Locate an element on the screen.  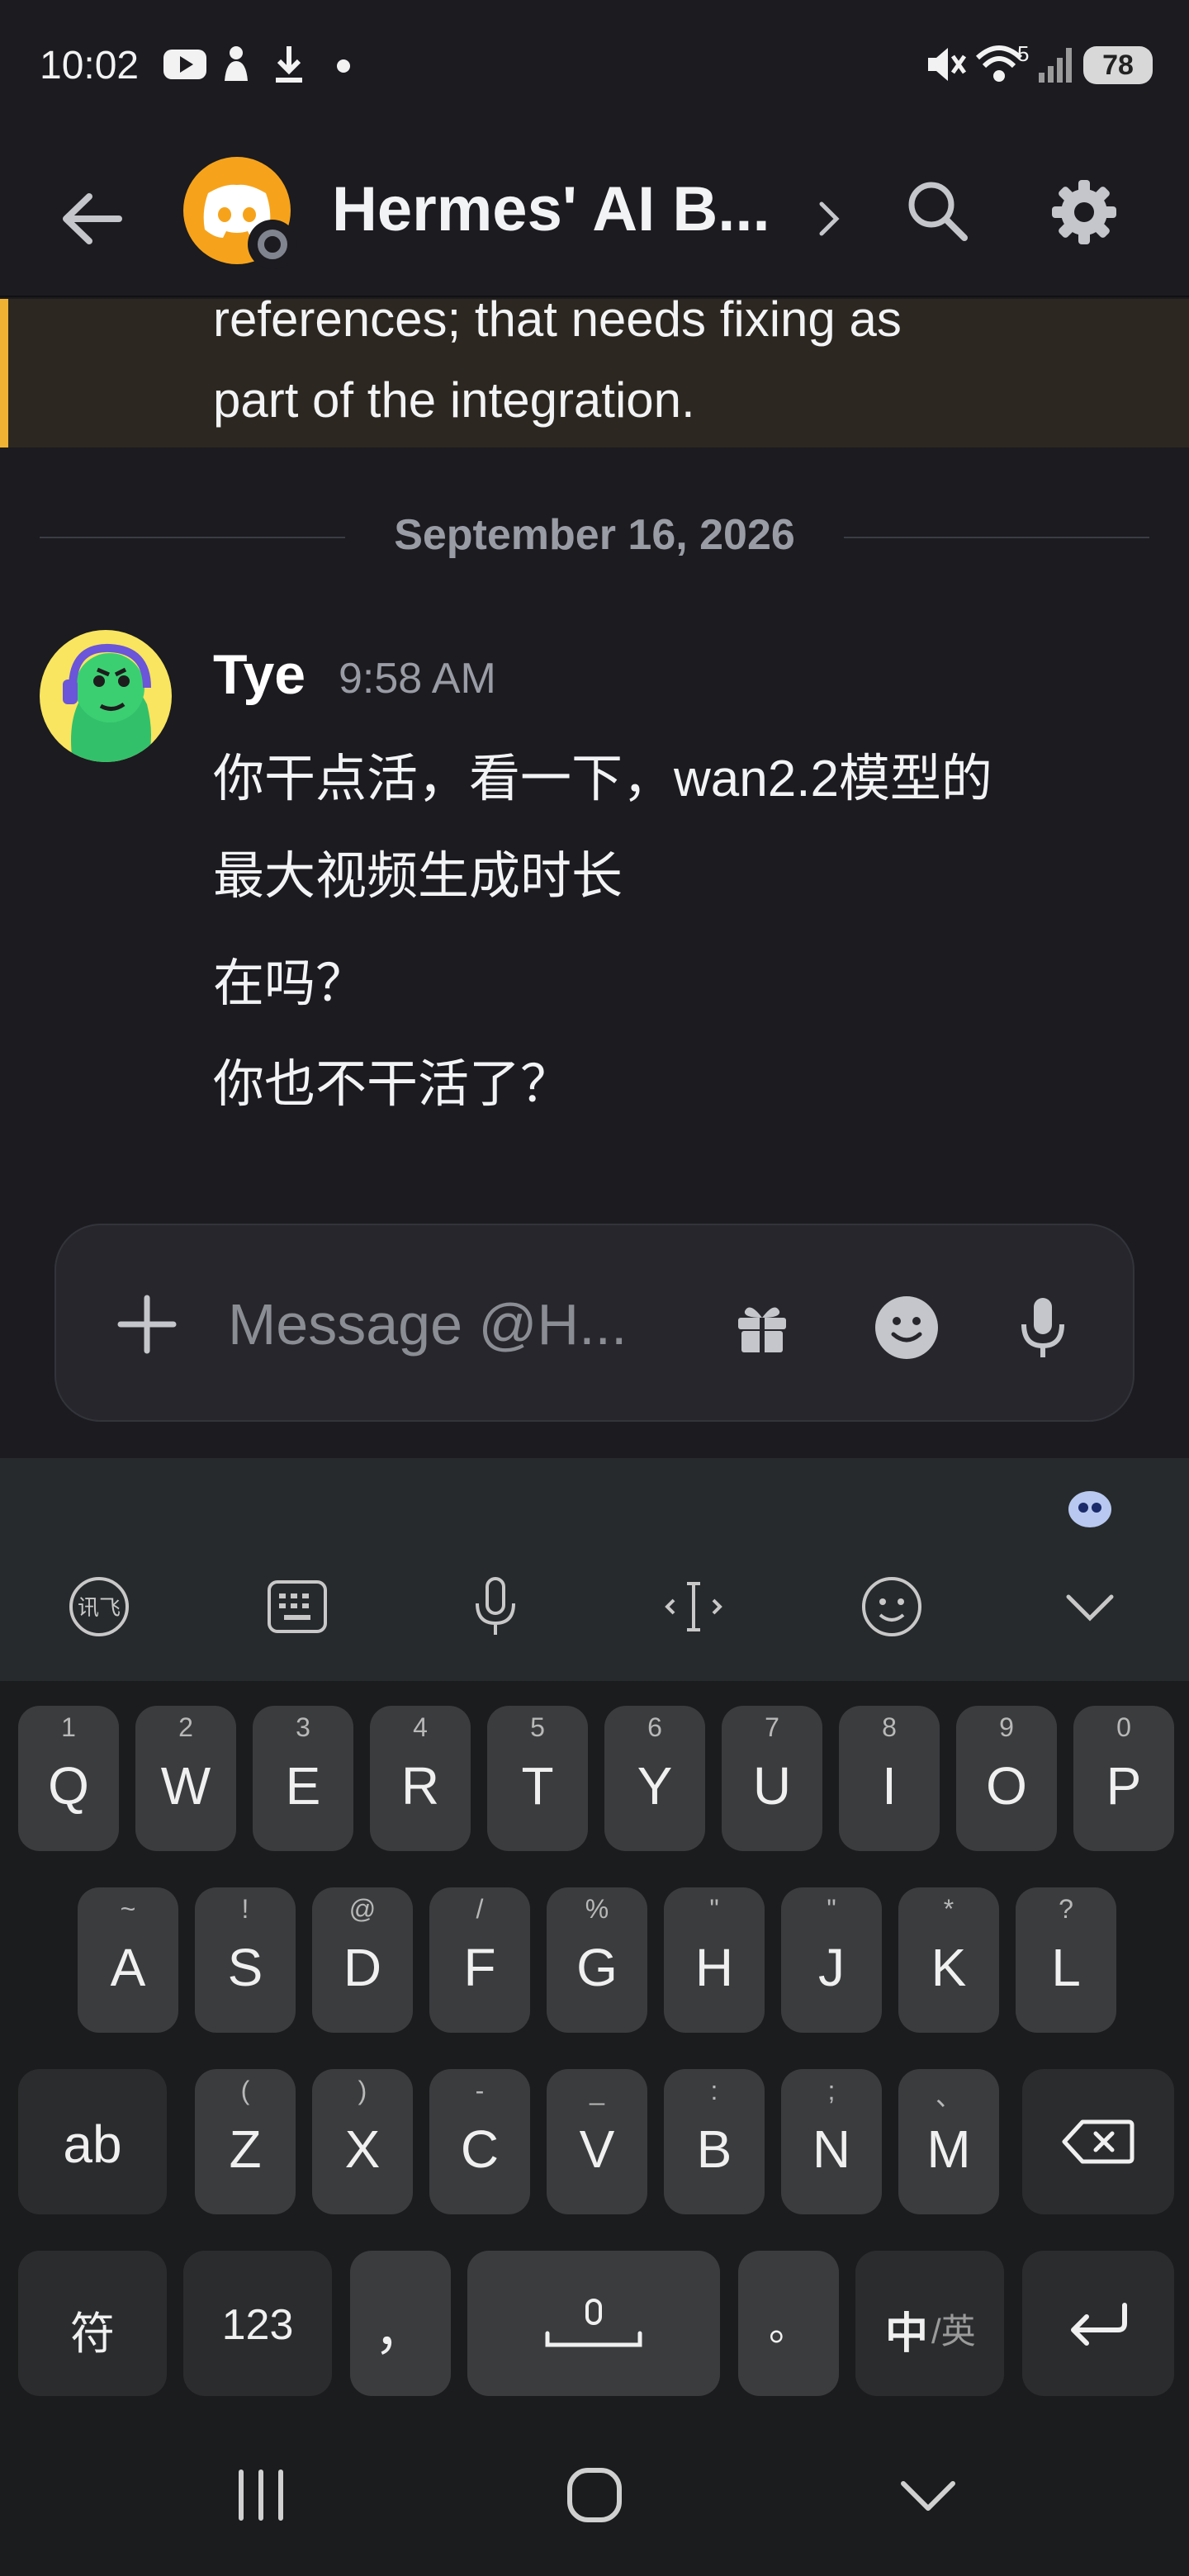
key-h: " H is located at coordinates (714, 1960).